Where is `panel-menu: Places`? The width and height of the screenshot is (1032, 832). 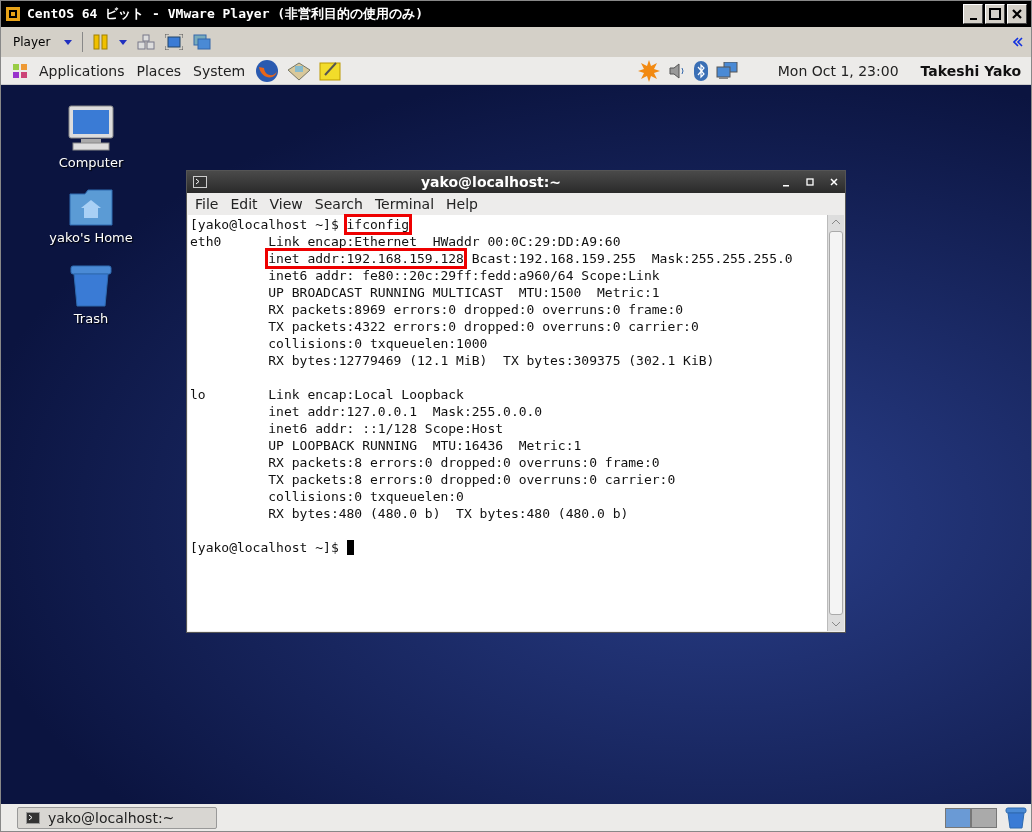 panel-menu: Places is located at coordinates (159, 70).